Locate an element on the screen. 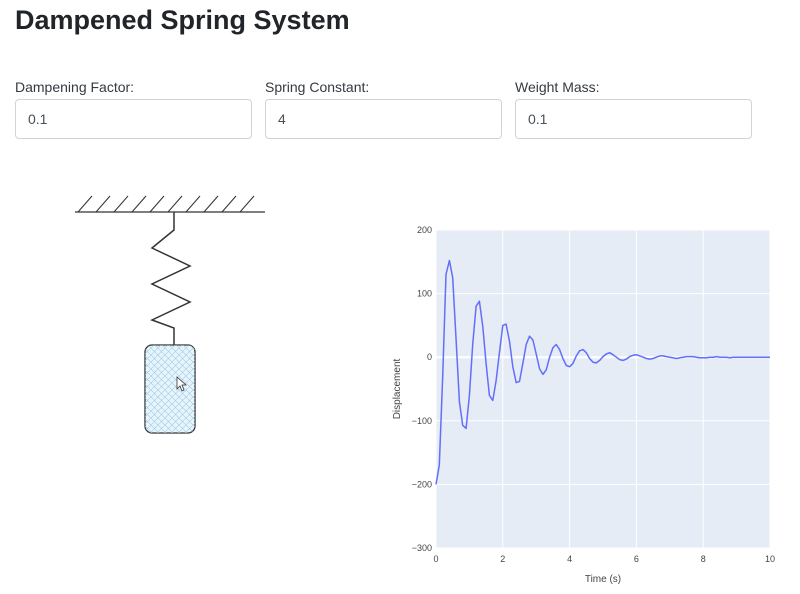 The height and width of the screenshot is (594, 800). y-axis-label: Displacement is located at coordinates (397, 388).